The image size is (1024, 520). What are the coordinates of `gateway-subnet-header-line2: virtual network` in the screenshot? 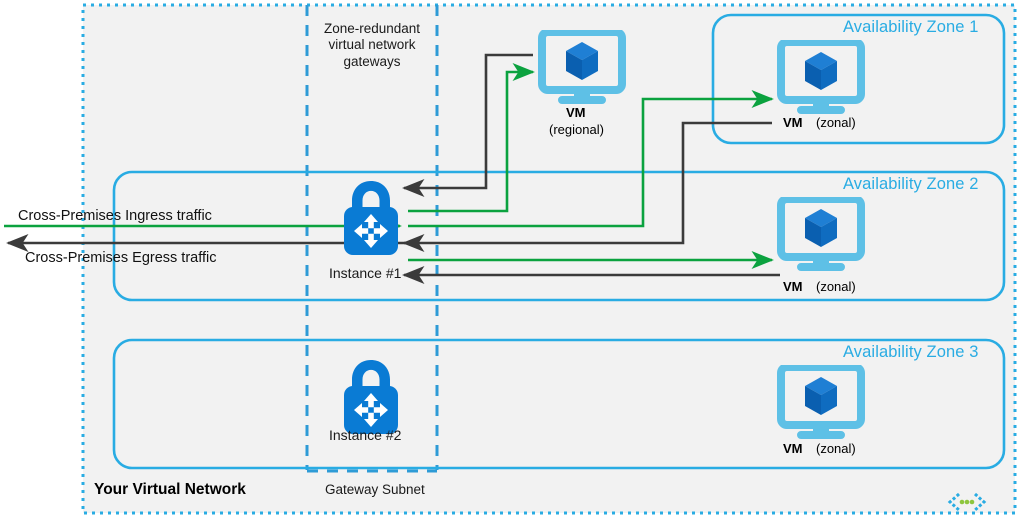 It's located at (372, 45).